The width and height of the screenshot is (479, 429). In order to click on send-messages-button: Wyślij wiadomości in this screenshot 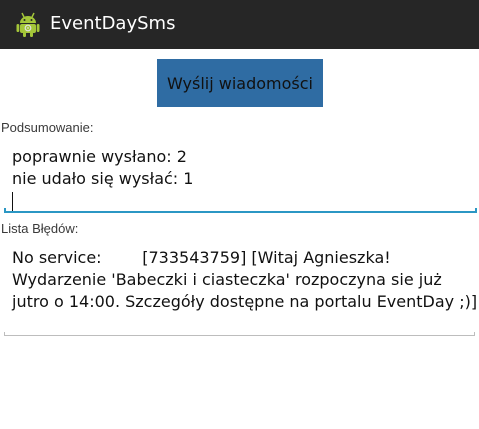, I will do `click(240, 83)`.